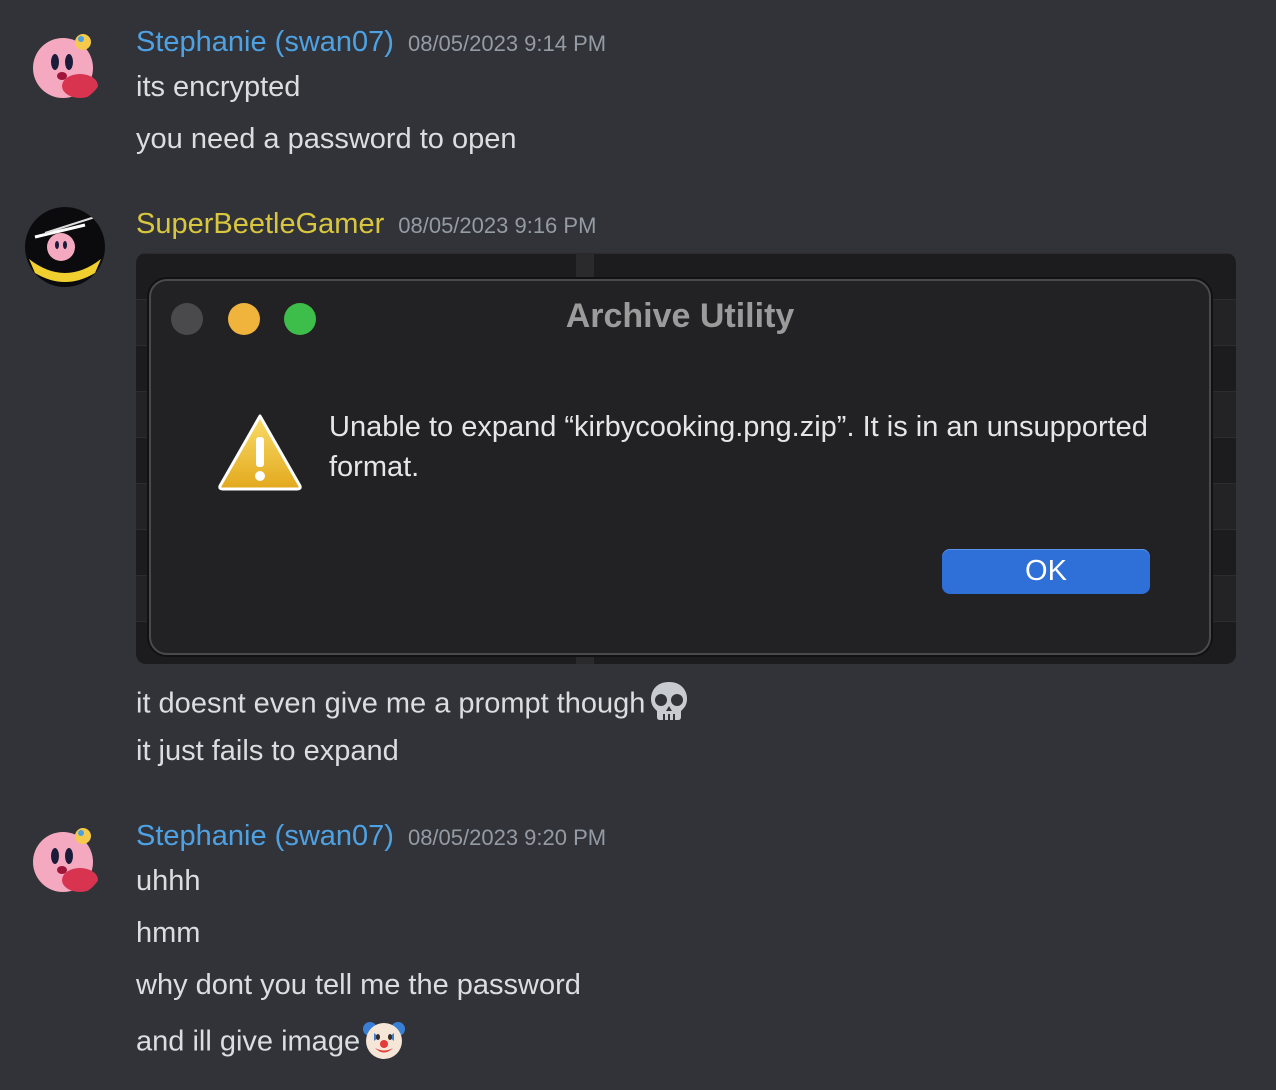 This screenshot has height=1090, width=1276. What do you see at coordinates (507, 837) in the screenshot?
I see `timestamp: 08/05/2023 9:20 PM` at bounding box center [507, 837].